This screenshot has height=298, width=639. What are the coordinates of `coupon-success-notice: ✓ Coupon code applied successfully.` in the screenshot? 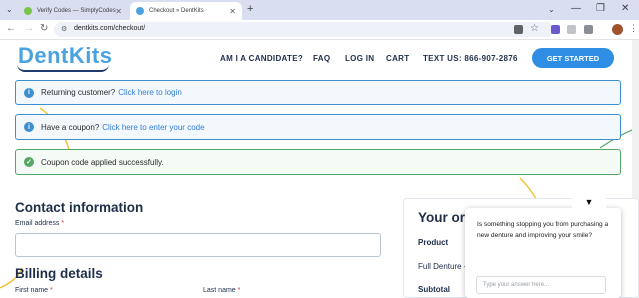 It's located at (318, 162).